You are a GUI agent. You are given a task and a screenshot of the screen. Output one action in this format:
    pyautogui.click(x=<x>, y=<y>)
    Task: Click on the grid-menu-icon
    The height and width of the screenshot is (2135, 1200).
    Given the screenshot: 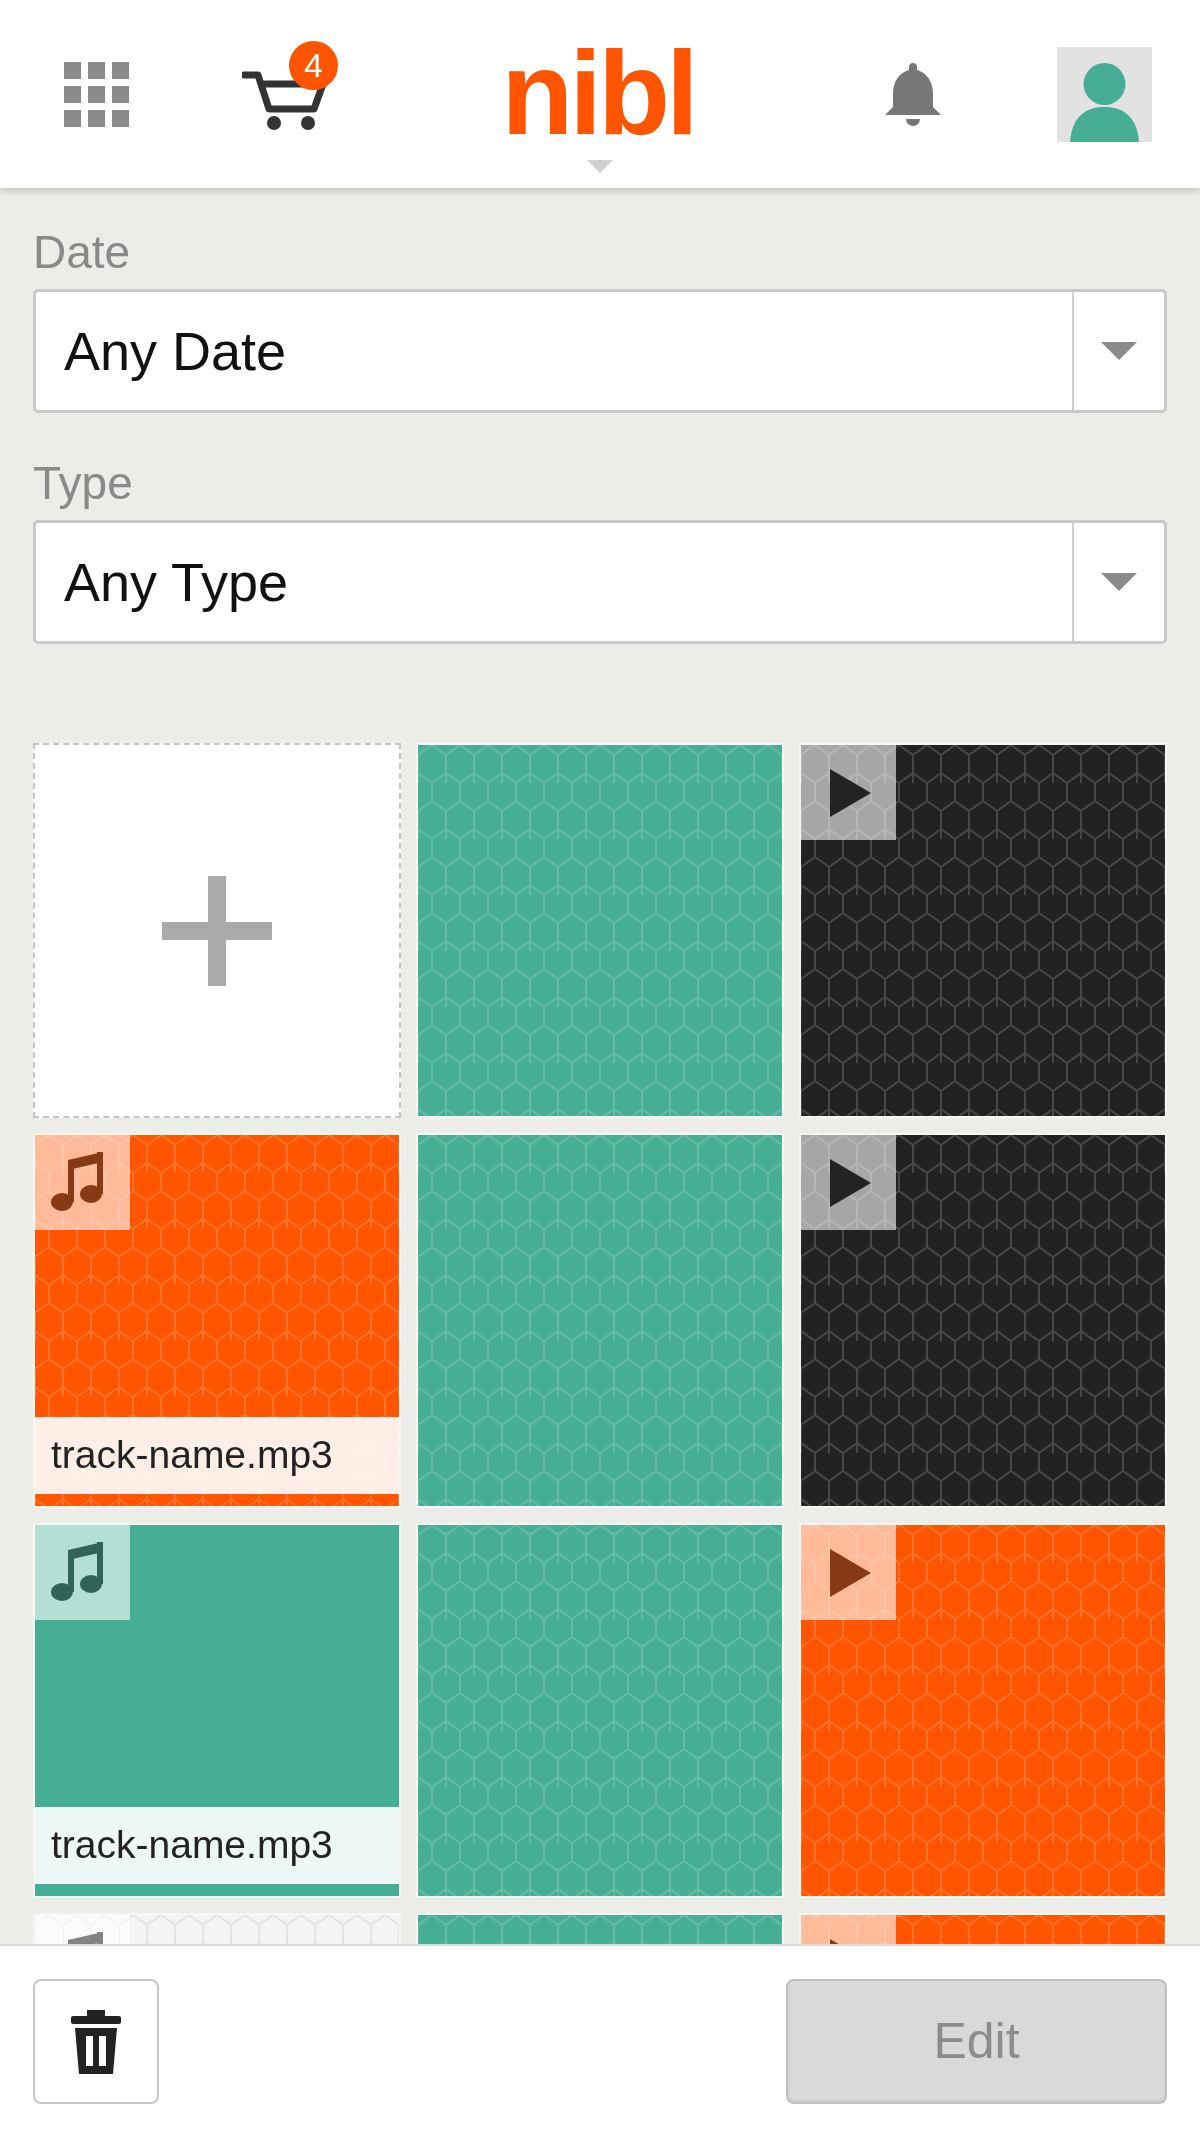 What is the action you would take?
    pyautogui.click(x=96, y=94)
    